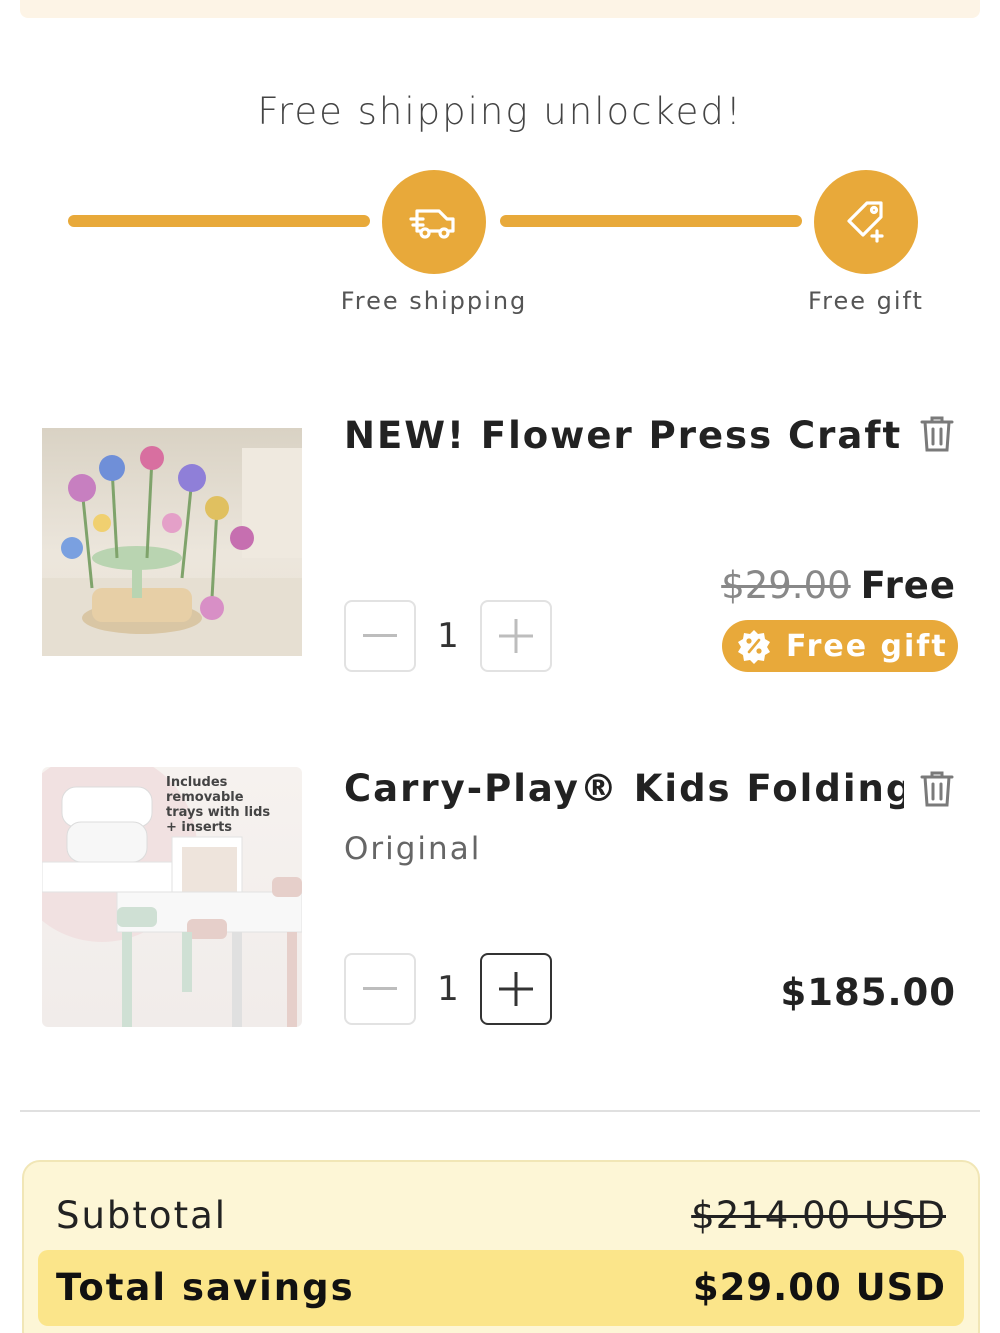 The height and width of the screenshot is (1333, 1000). Describe the element at coordinates (819, 1287) in the screenshot. I see `savings-value: $29.00 USD` at that location.